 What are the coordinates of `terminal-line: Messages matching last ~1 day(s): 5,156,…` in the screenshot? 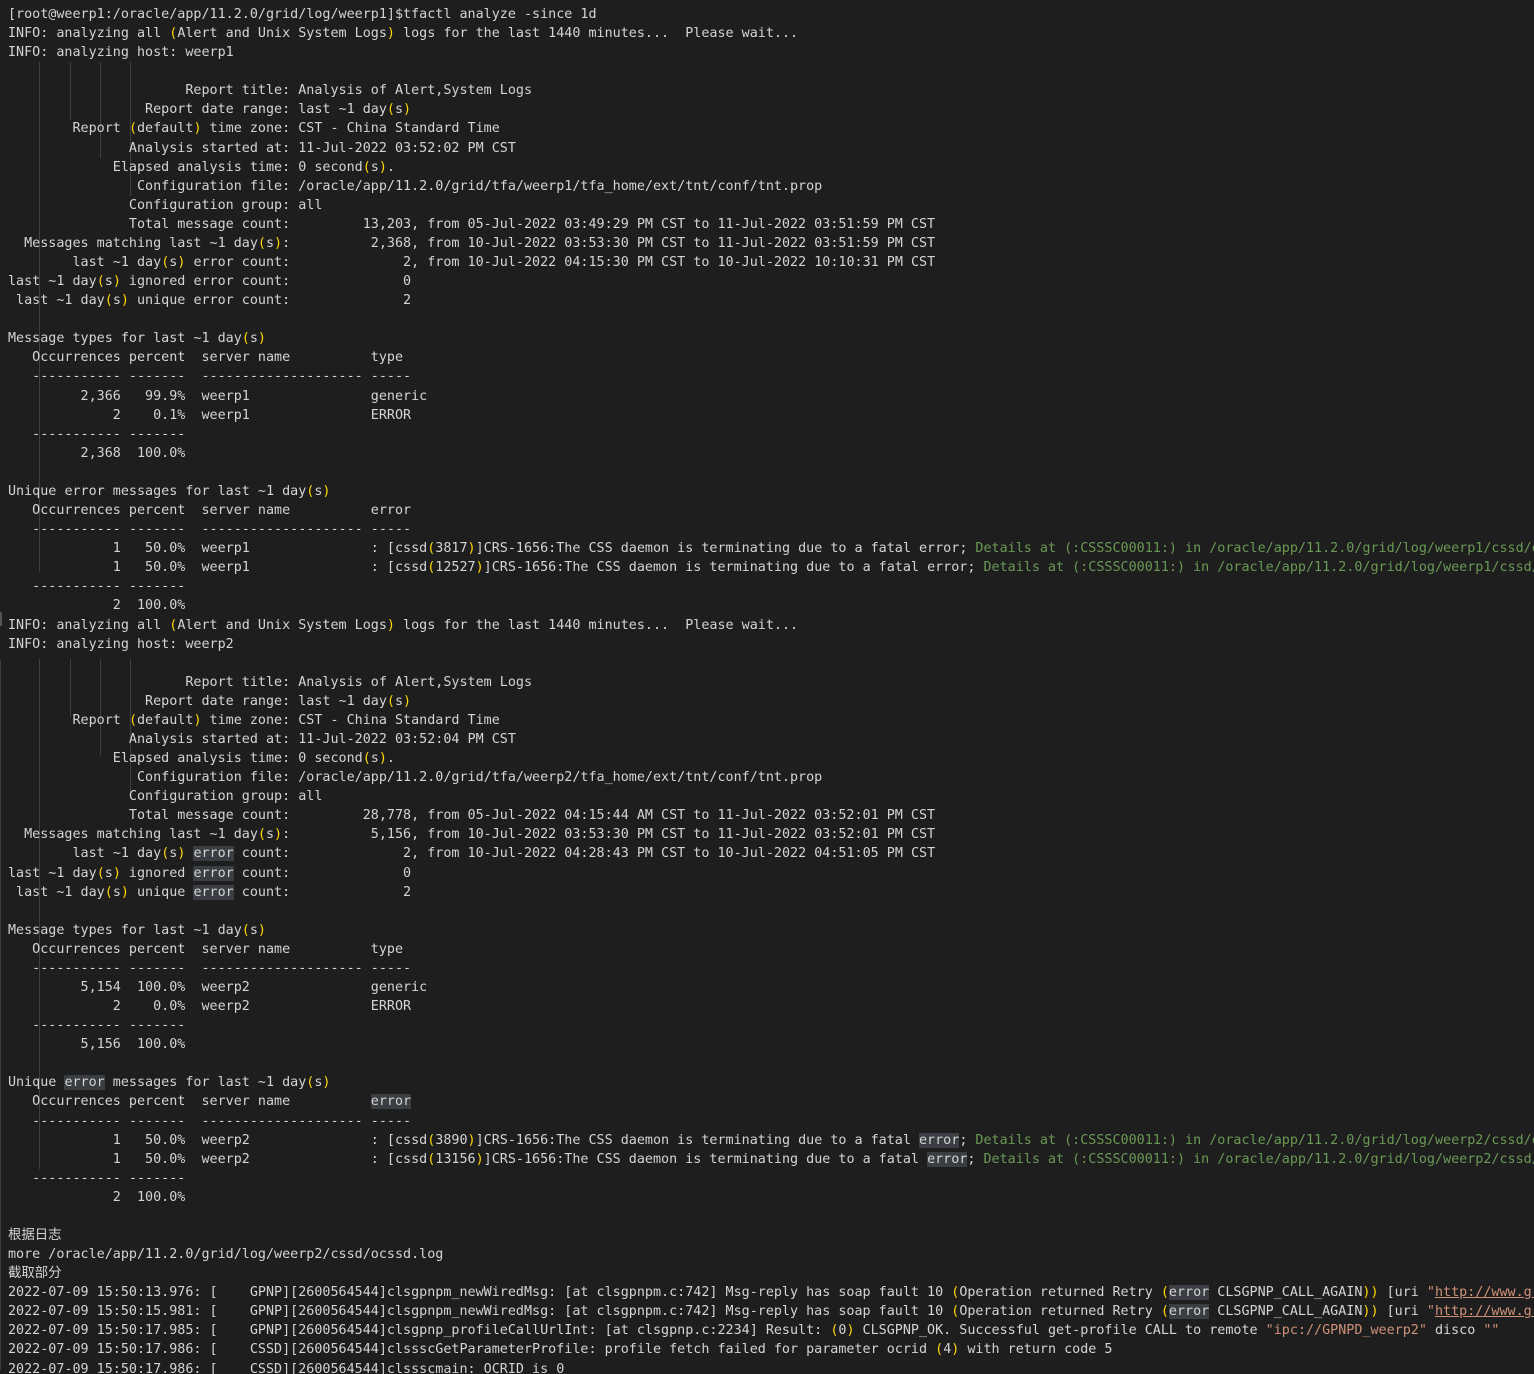 It's located at (472, 835).